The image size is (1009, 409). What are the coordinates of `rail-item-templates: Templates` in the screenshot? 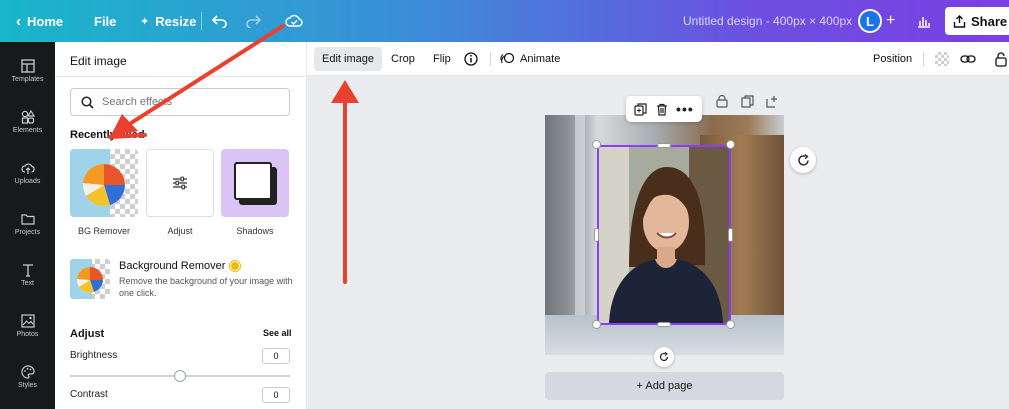 It's located at (27, 71).